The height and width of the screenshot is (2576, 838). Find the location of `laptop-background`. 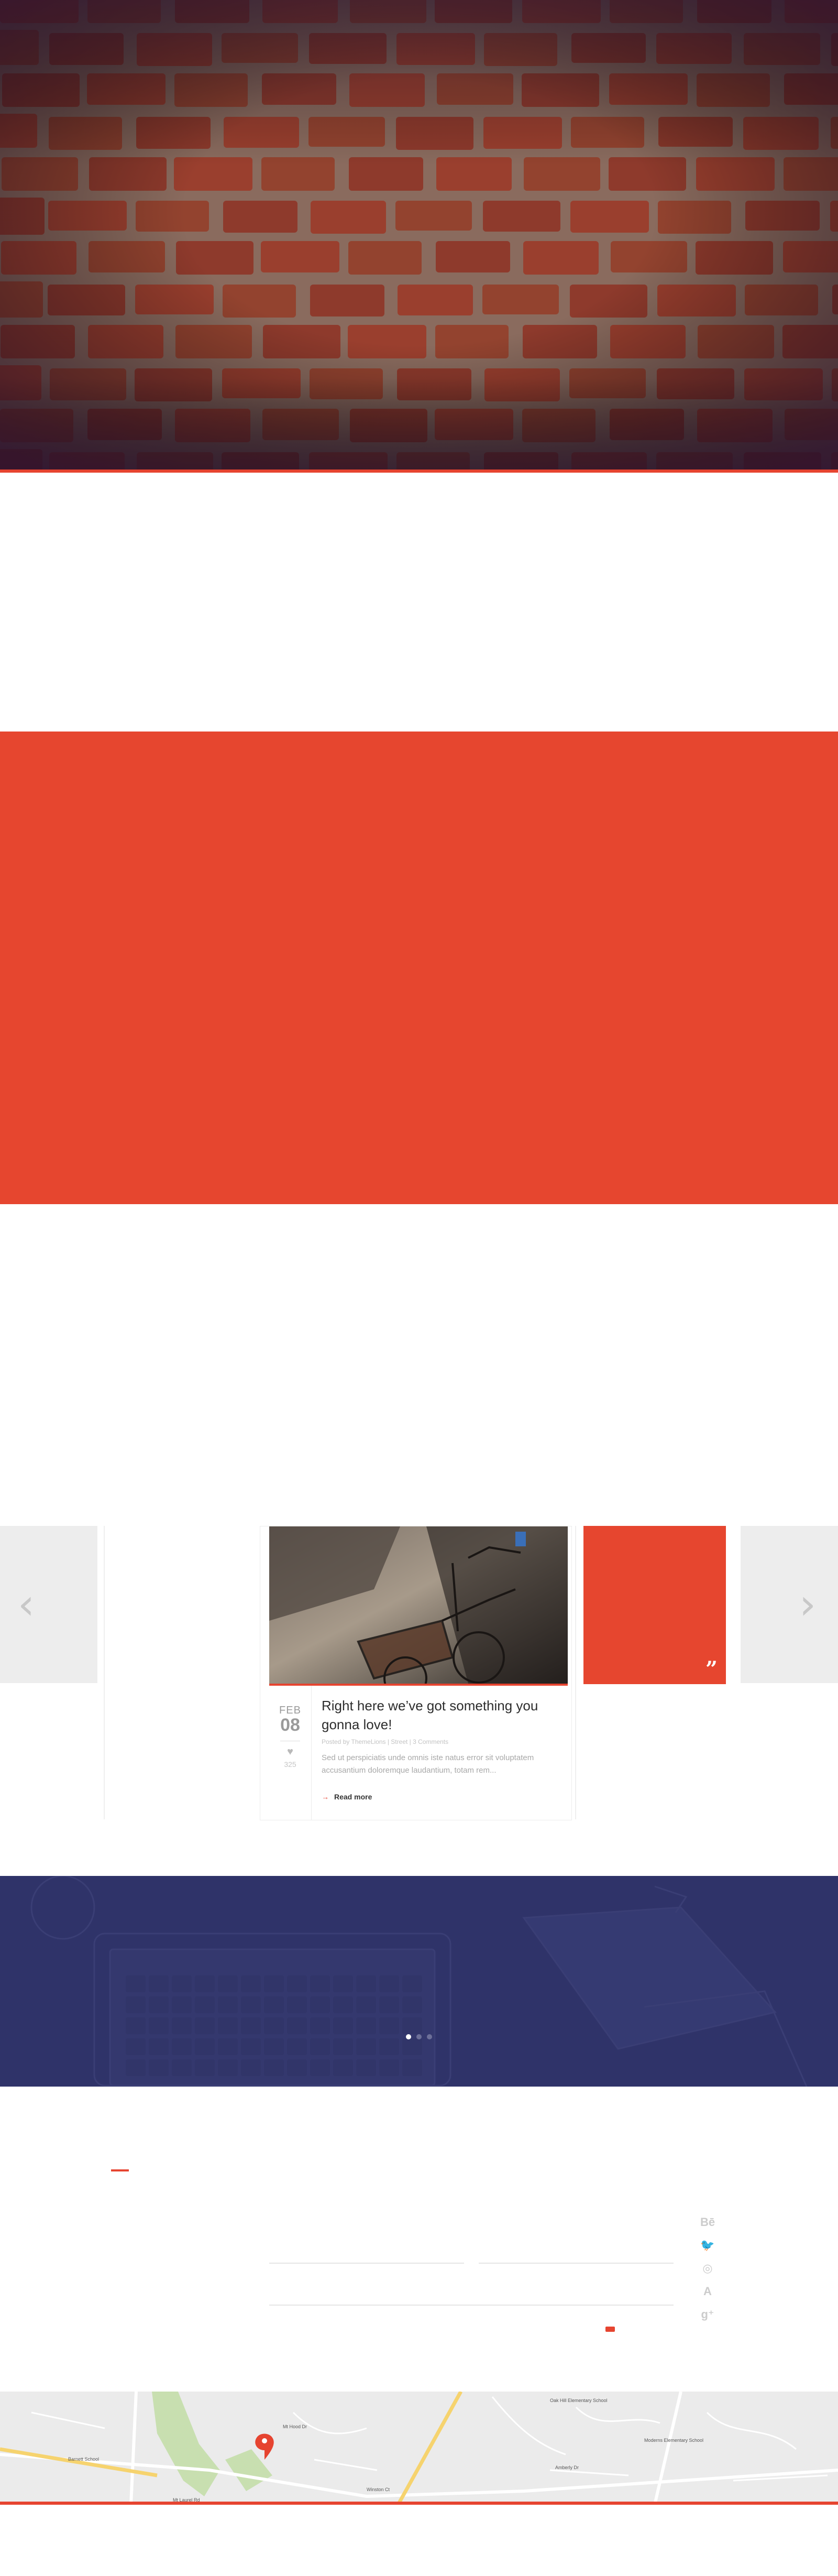

laptop-background is located at coordinates (419, 1982).